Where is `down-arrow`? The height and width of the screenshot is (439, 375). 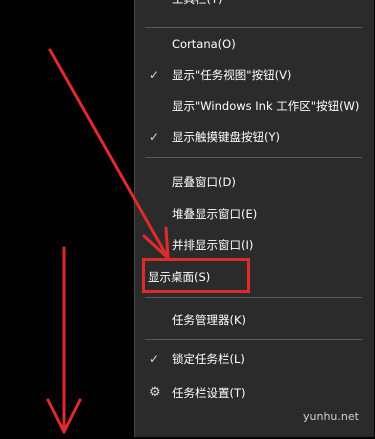
down-arrow is located at coordinates (64, 340).